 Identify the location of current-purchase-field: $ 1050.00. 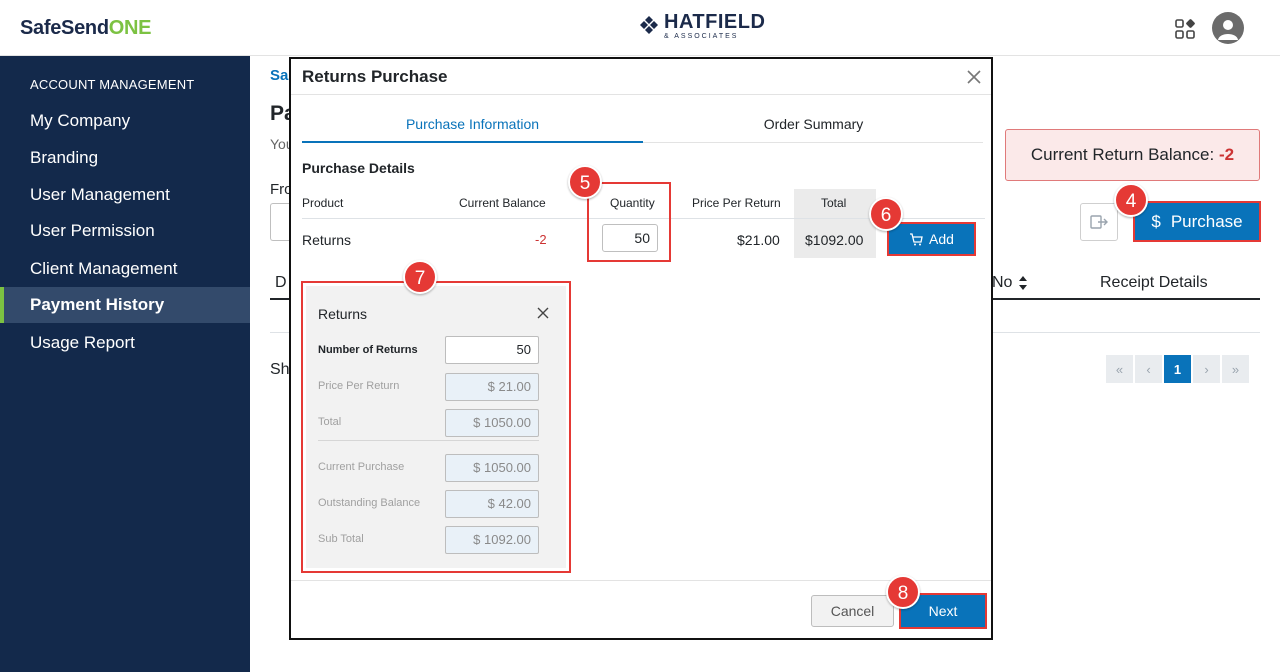
(492, 468).